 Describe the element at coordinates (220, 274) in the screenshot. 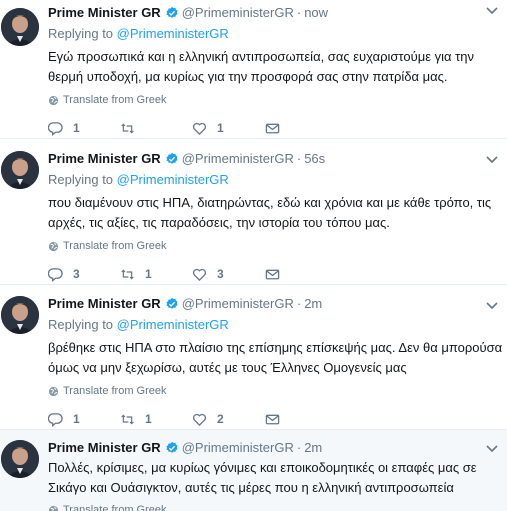

I see `like-count: 3` at that location.